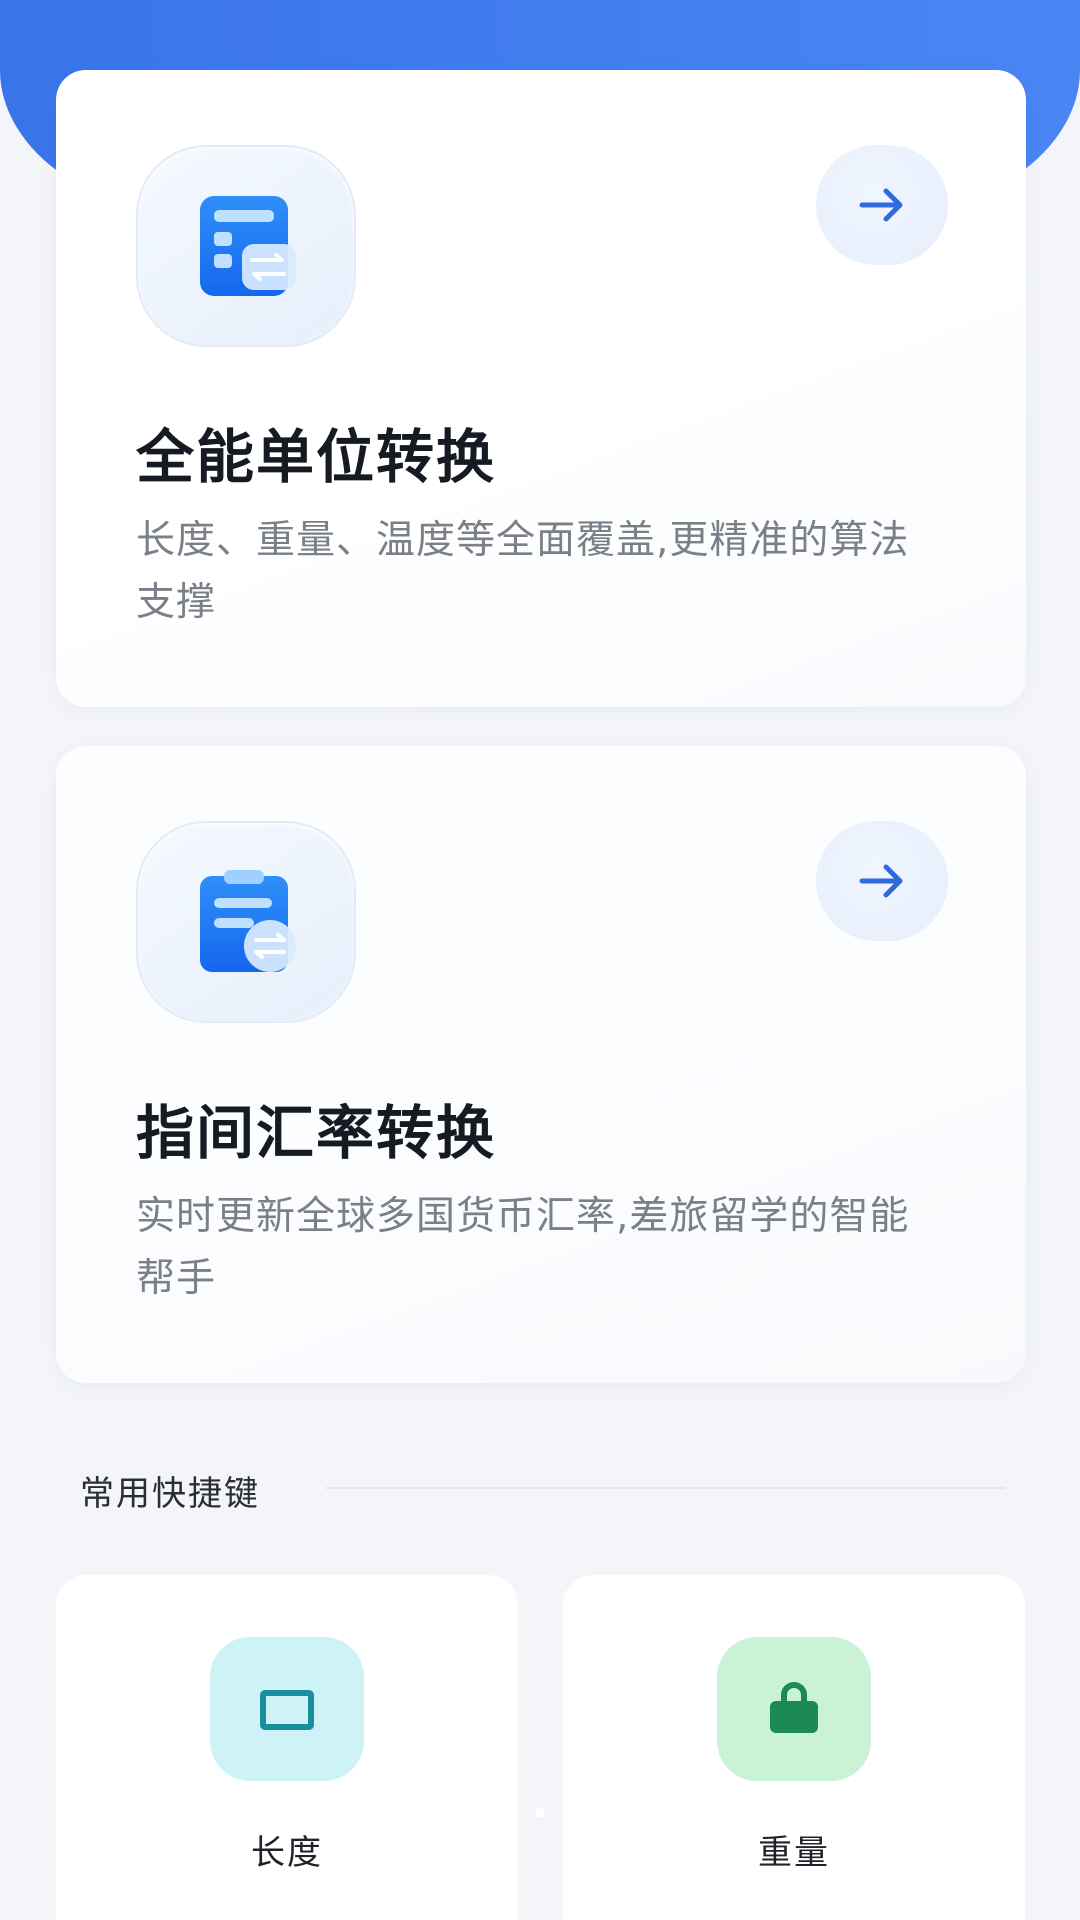  I want to click on card-title: 指间汇率转换, so click(316, 1133).